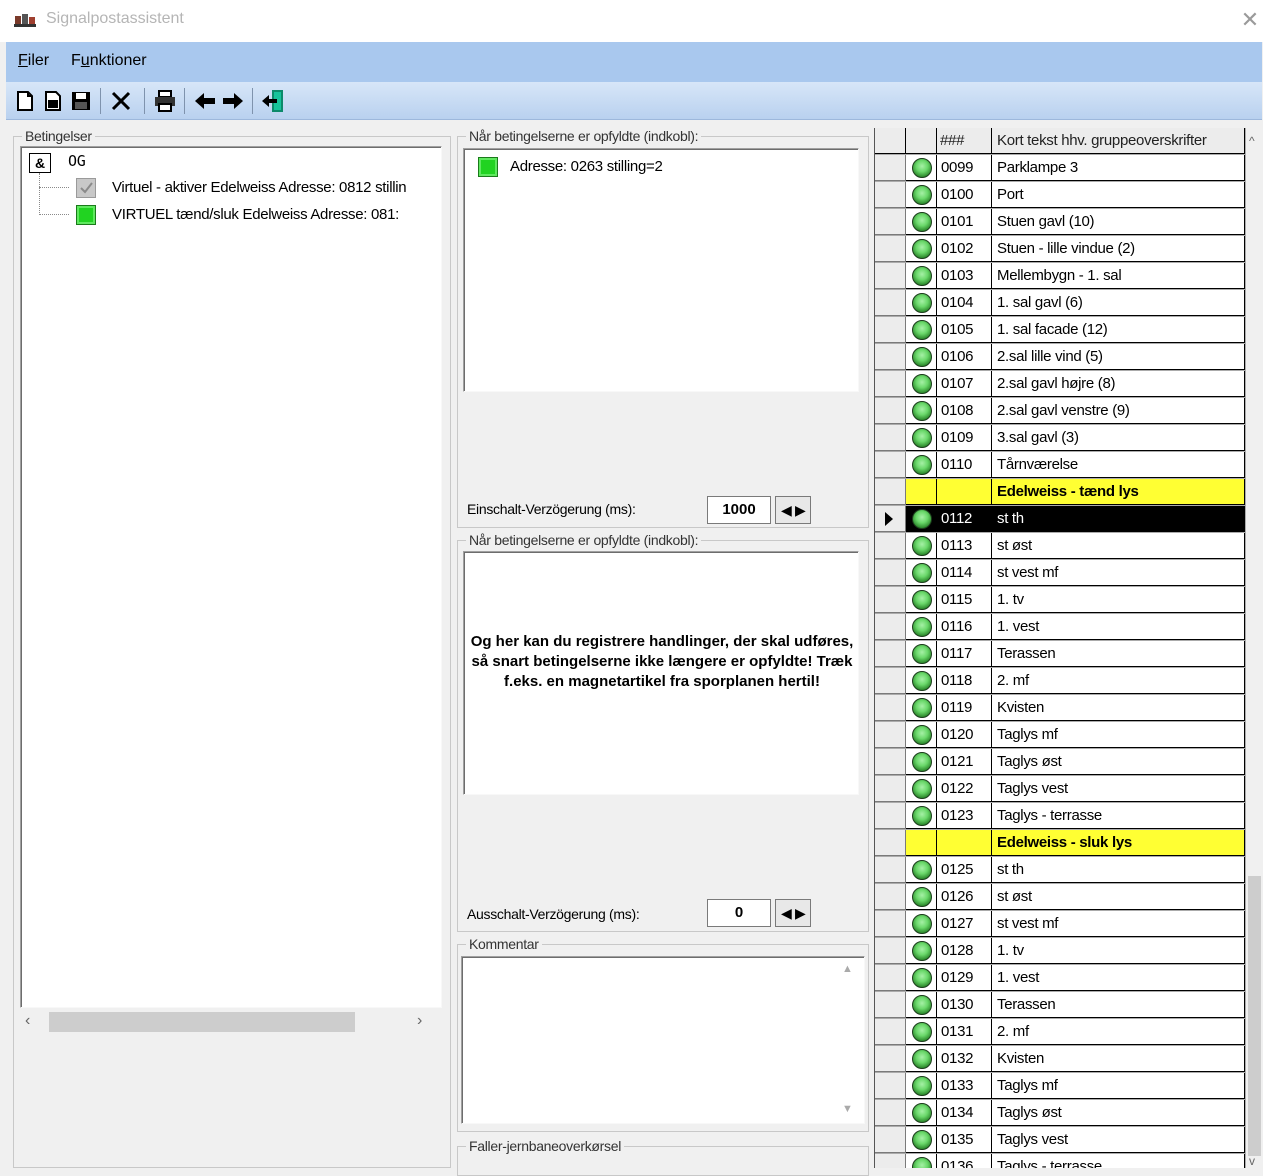 Image resolution: width=1263 pixels, height=1176 pixels. Describe the element at coordinates (964, 411) in the screenshot. I see `row-number: 0108` at that location.